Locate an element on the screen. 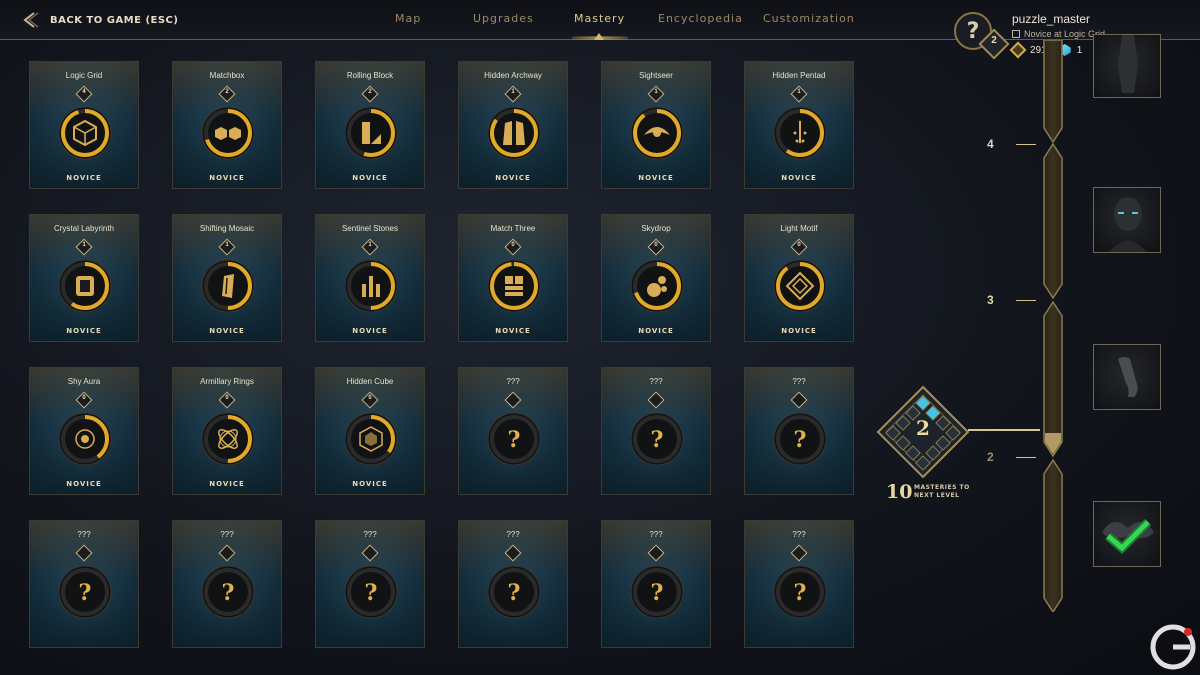 This screenshot has width=1200, height=675. mastery-card: Hidden Cube 0 NOVICE is located at coordinates (370, 431).